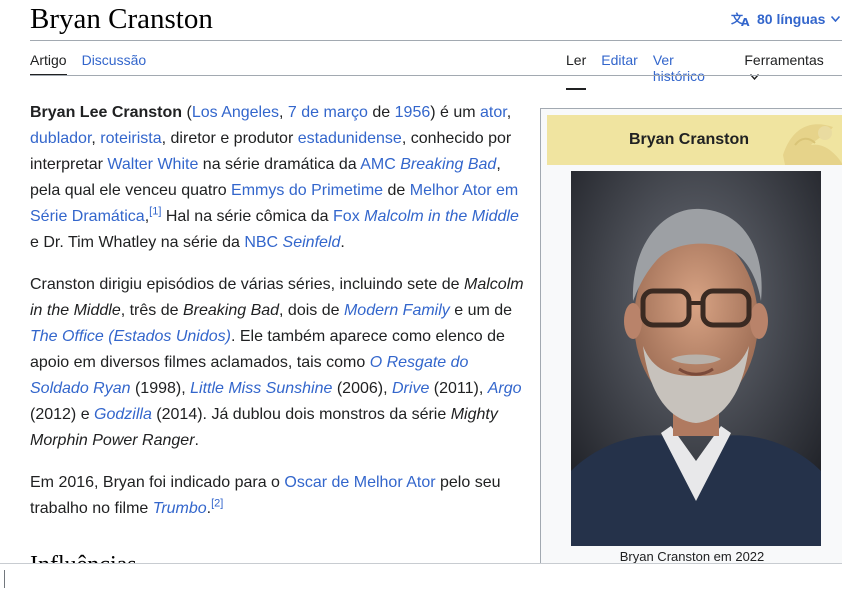  What do you see at coordinates (307, 190) in the screenshot?
I see `link-emmys: Emmys do Primetime` at bounding box center [307, 190].